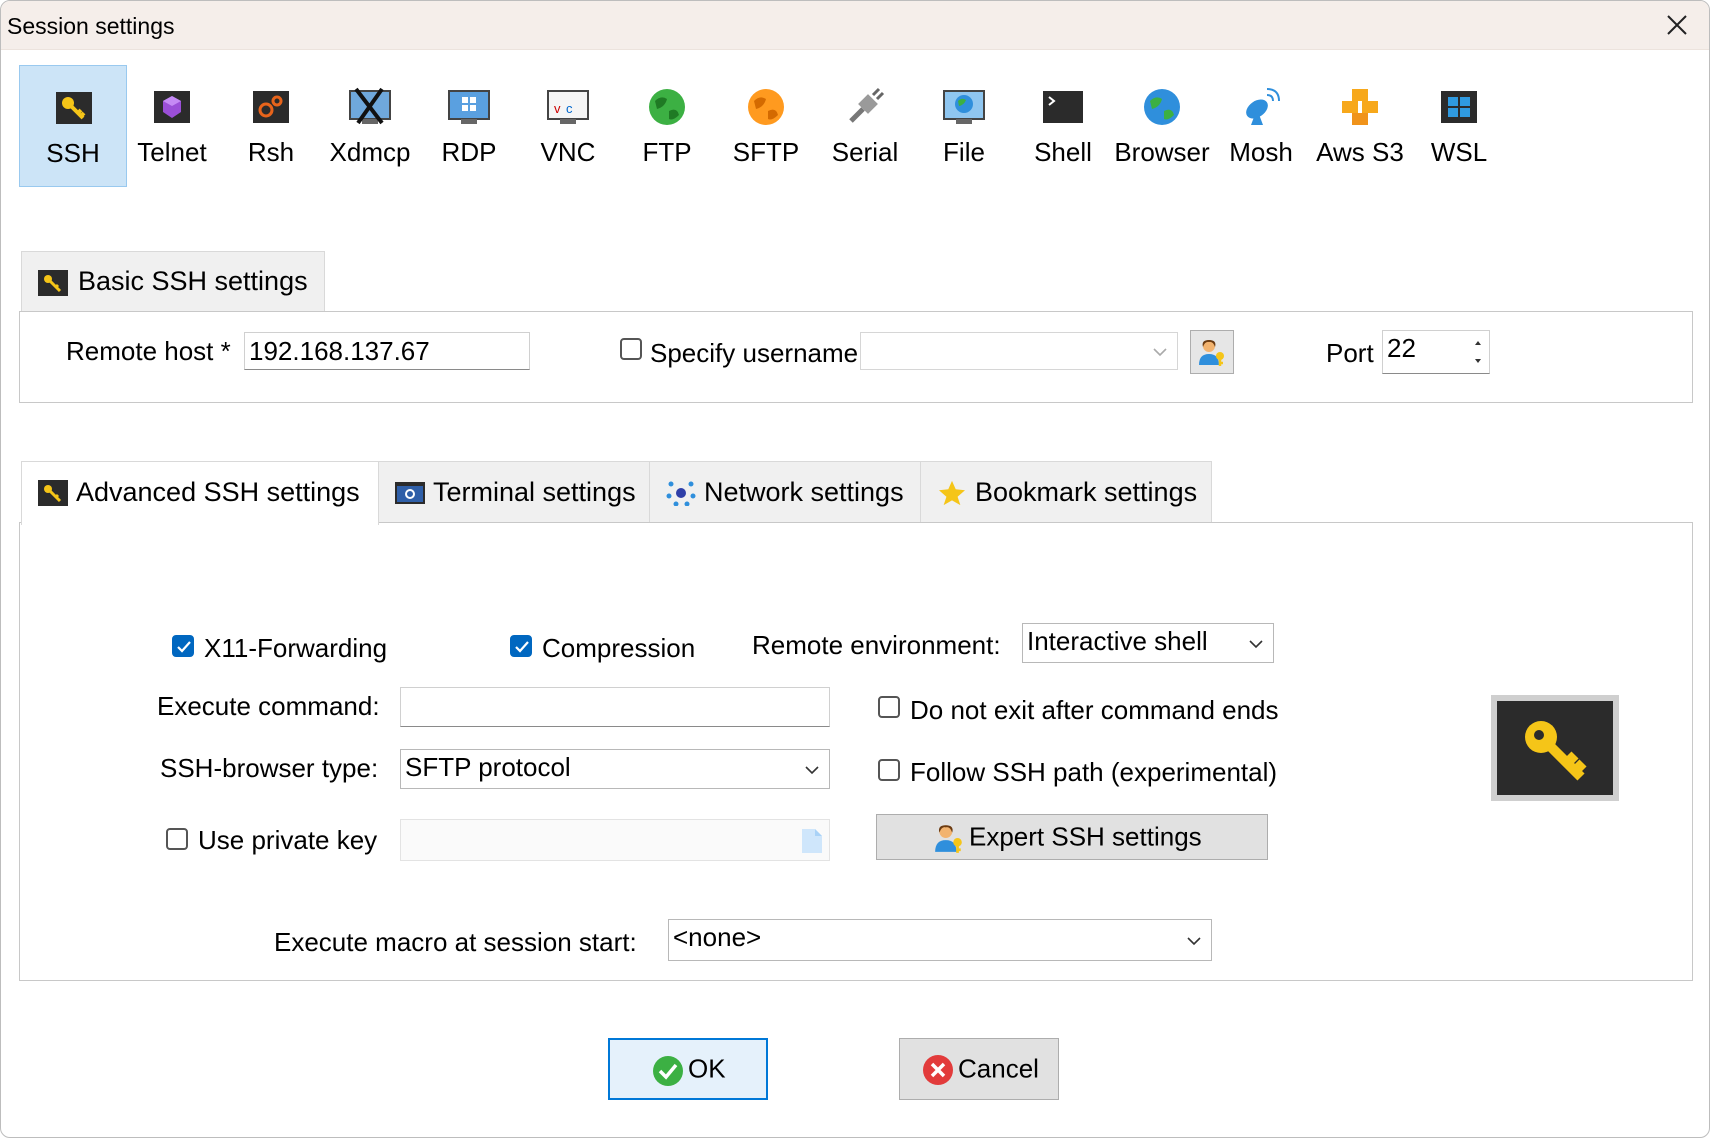 The width and height of the screenshot is (1710, 1138). Describe the element at coordinates (707, 1068) in the screenshot. I see `ok-label: OK` at that location.